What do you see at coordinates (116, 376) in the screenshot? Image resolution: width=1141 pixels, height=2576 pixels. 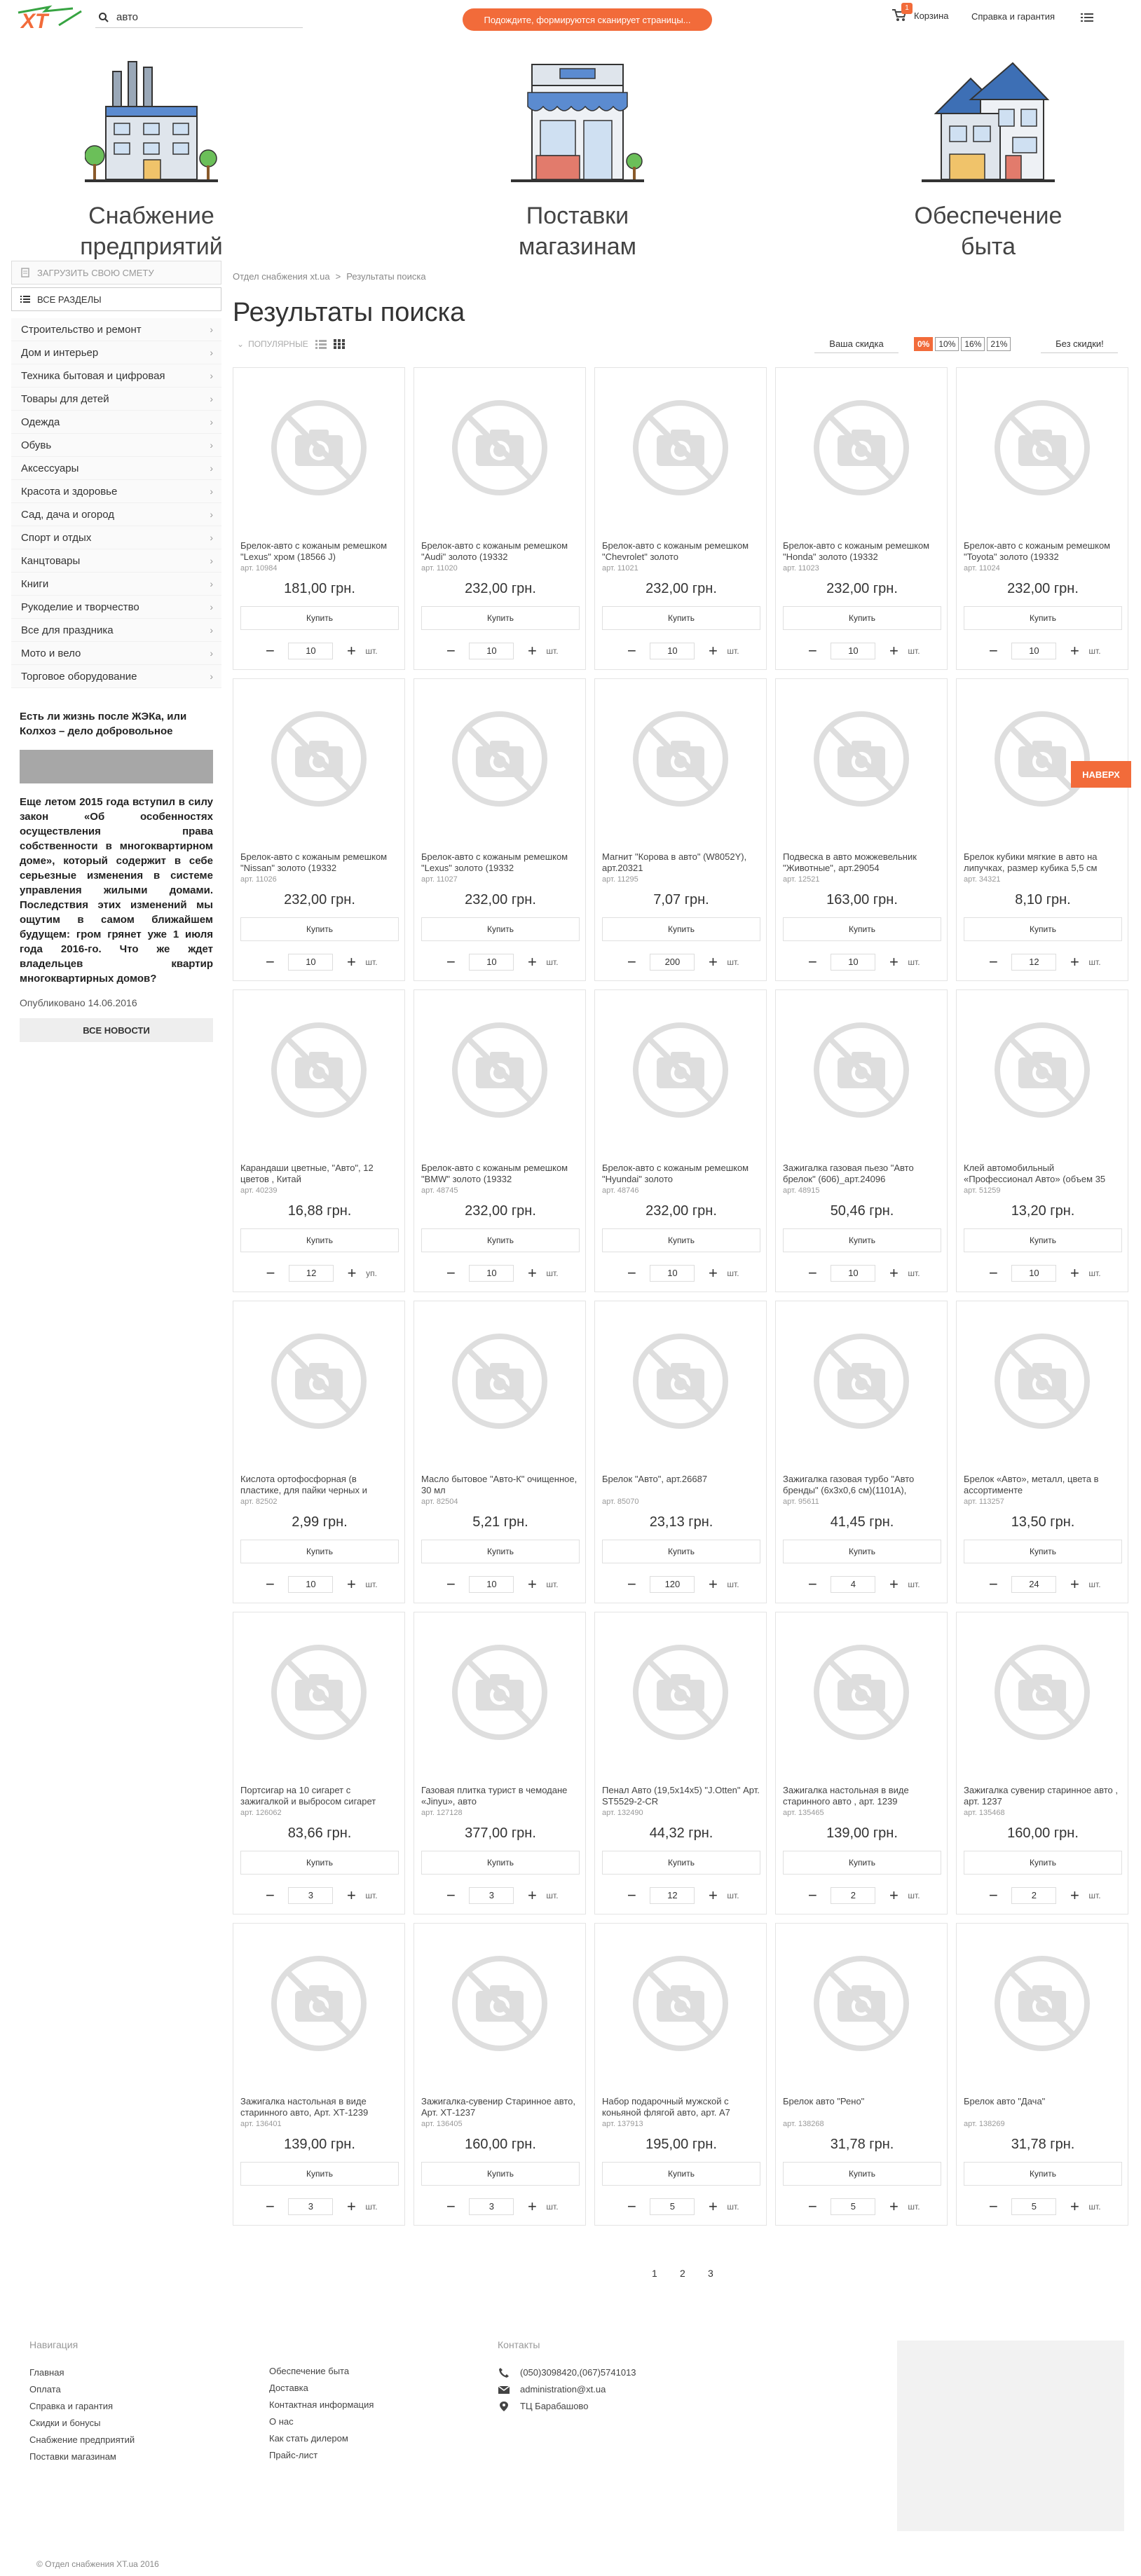 I see `sidebar-category: Техника бытовая и цифровая ›` at bounding box center [116, 376].